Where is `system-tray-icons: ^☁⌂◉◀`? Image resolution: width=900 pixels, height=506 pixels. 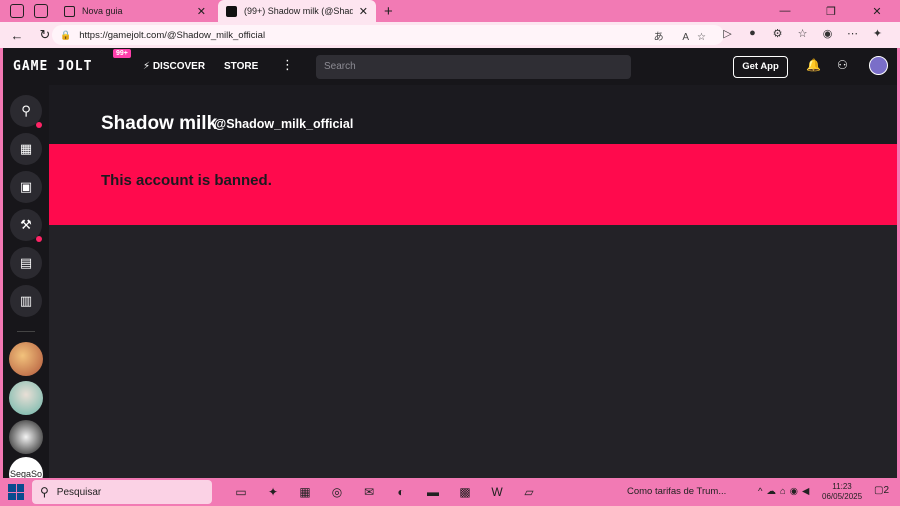
system-tray-icons: ^☁⌂◉◀ is located at coordinates (785, 491).